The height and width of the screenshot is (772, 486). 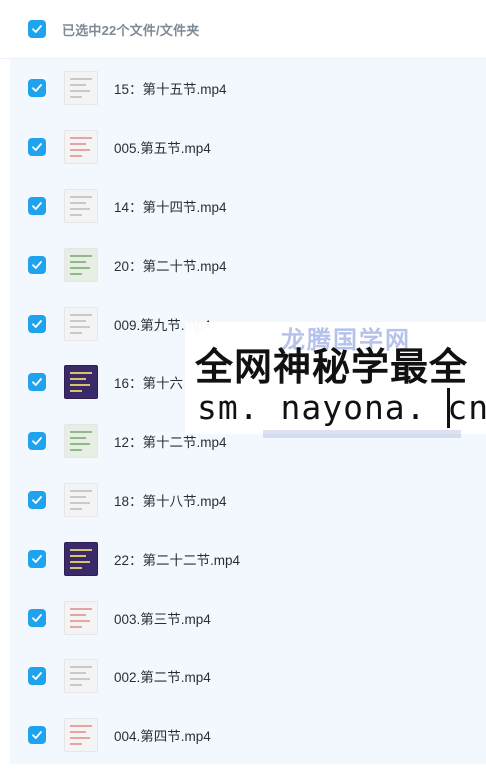 I want to click on select-all-checkbox, so click(x=37, y=29).